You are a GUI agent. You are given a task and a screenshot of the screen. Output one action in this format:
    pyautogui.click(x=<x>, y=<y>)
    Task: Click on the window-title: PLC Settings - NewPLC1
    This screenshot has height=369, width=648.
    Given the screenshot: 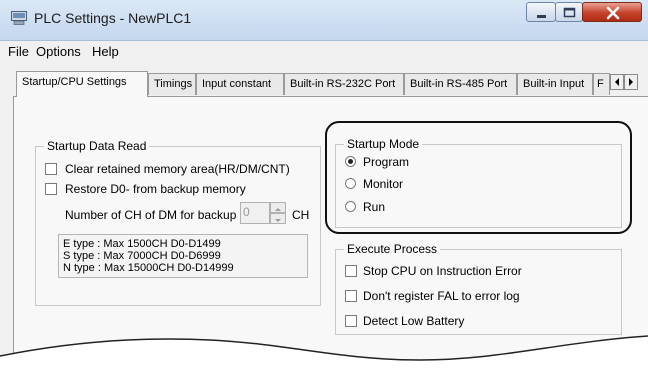 What is the action you would take?
    pyautogui.click(x=113, y=18)
    